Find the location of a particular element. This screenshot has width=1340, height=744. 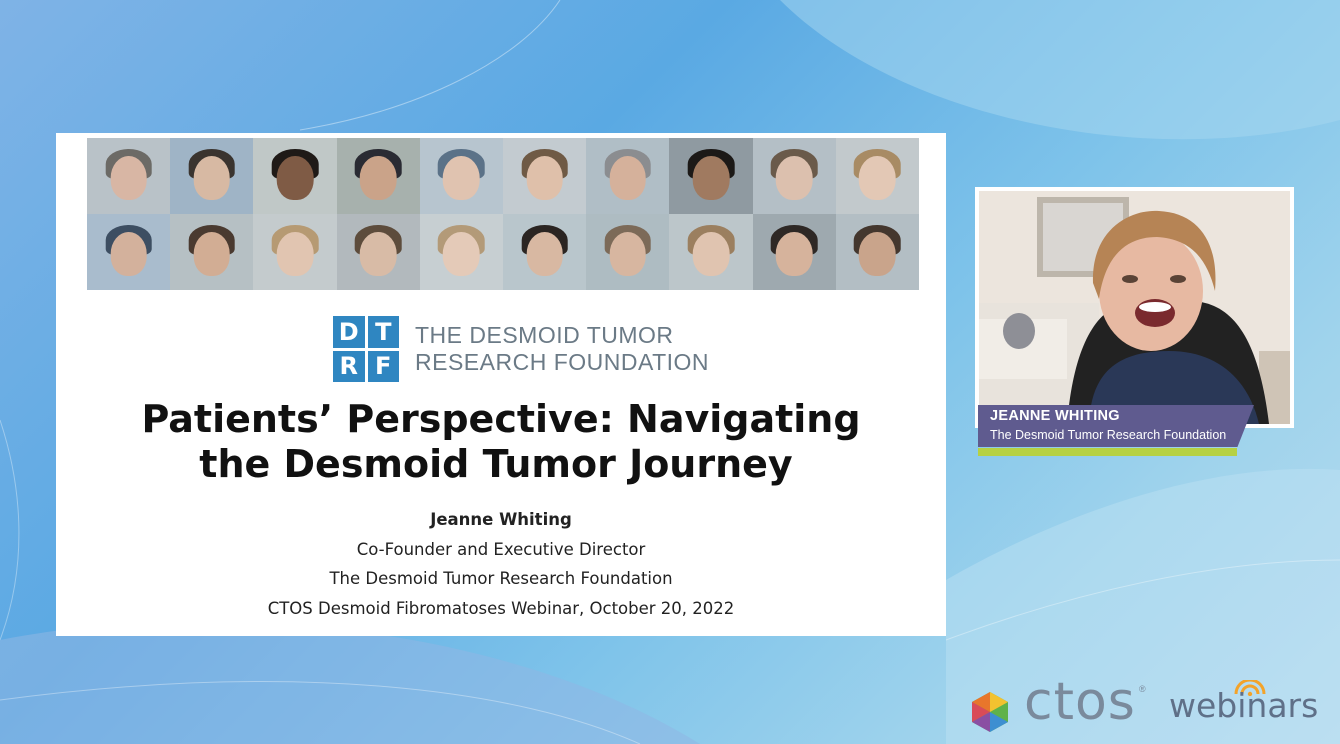

presenter-organization: The Desmoid Tumor Research Foundation is located at coordinates (501, 578).